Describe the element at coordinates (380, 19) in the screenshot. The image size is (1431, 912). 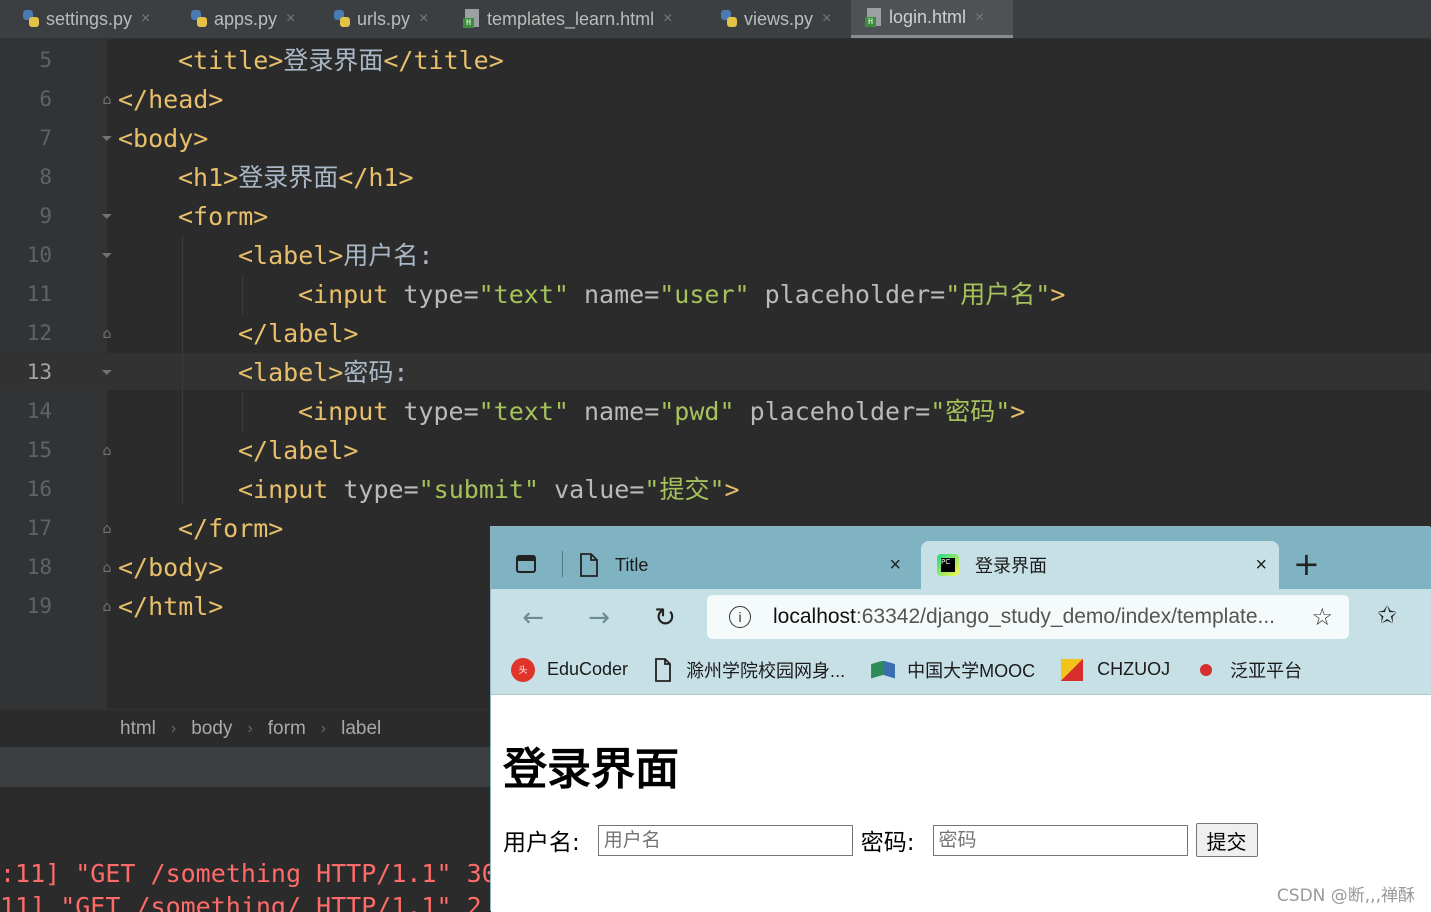
I see `file-tab-urls: urls.py ×` at that location.